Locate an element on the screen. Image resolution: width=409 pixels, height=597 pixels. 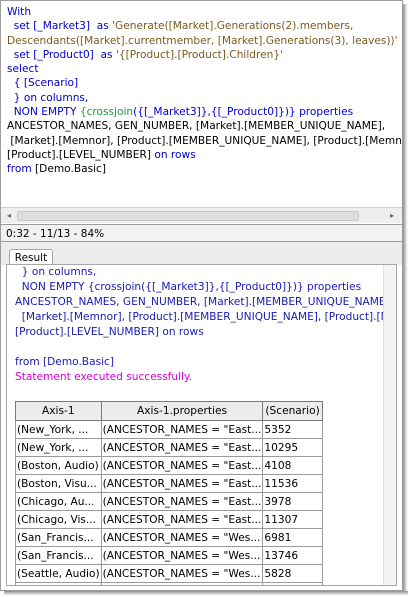
result-echo-line: [Product].[LEVEL_NUMBER] on rows is located at coordinates (109, 332).